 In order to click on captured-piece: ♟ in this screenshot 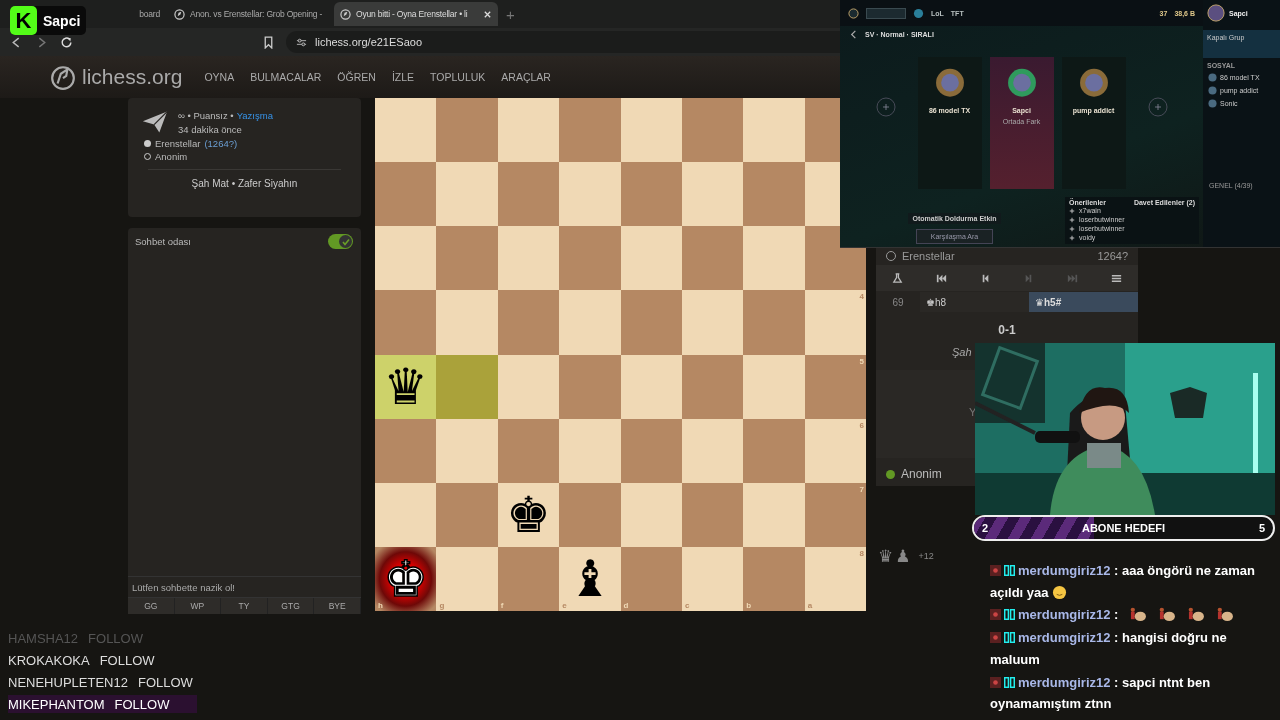, I will do `click(903, 556)`.